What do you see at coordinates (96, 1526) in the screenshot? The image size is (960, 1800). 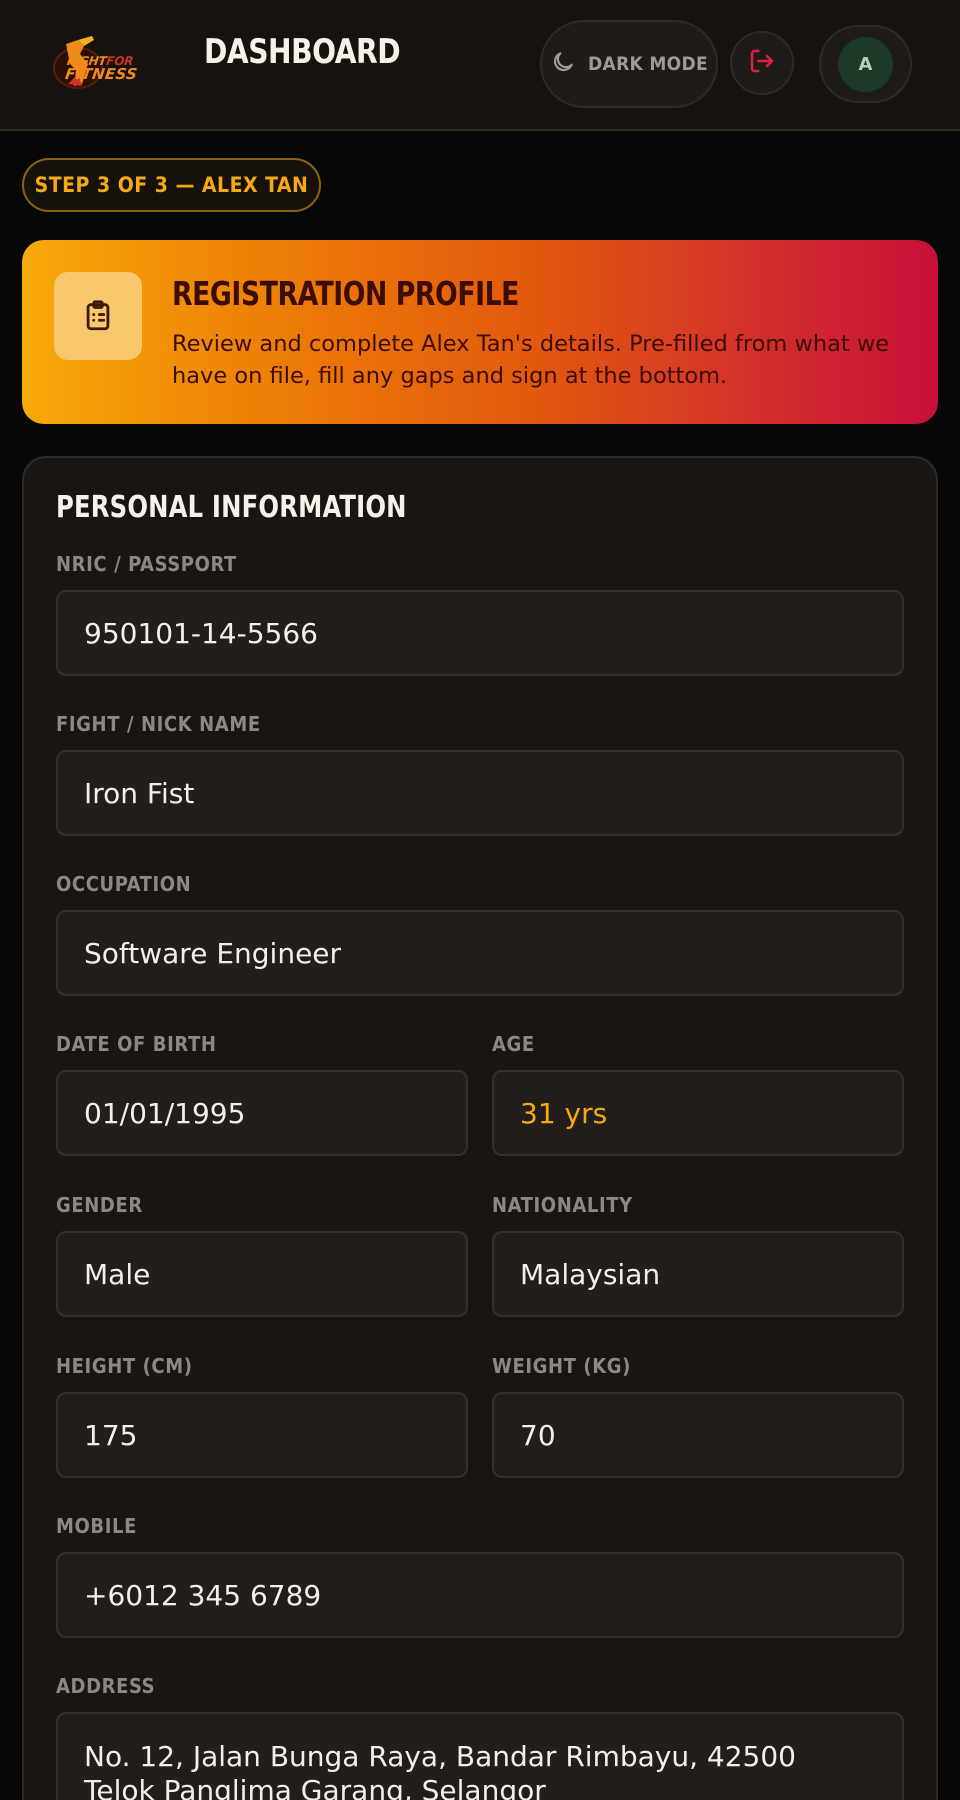 I see `mobile-label: MOBILE` at bounding box center [96, 1526].